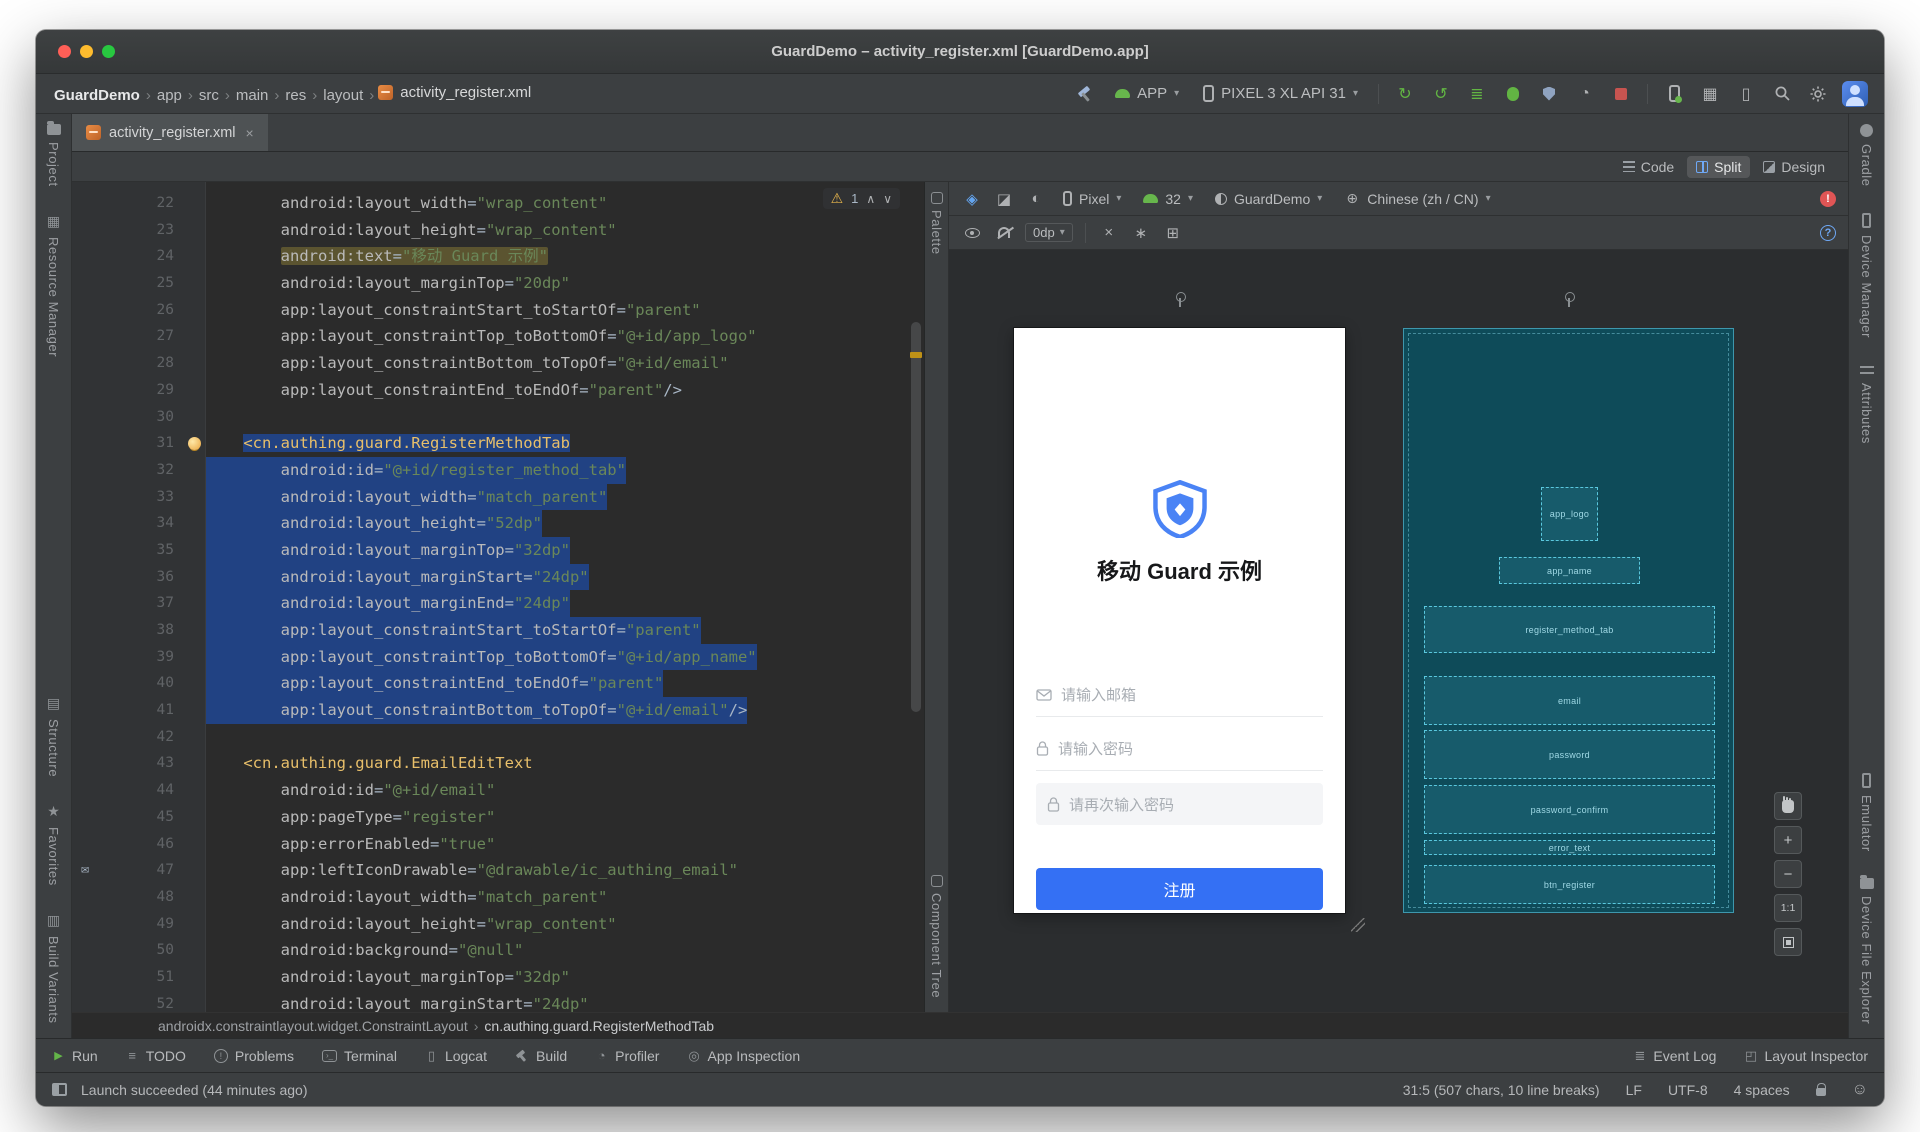  Describe the element at coordinates (1141, 233) in the screenshot. I see `infer-constraints-icon: ∗` at that location.